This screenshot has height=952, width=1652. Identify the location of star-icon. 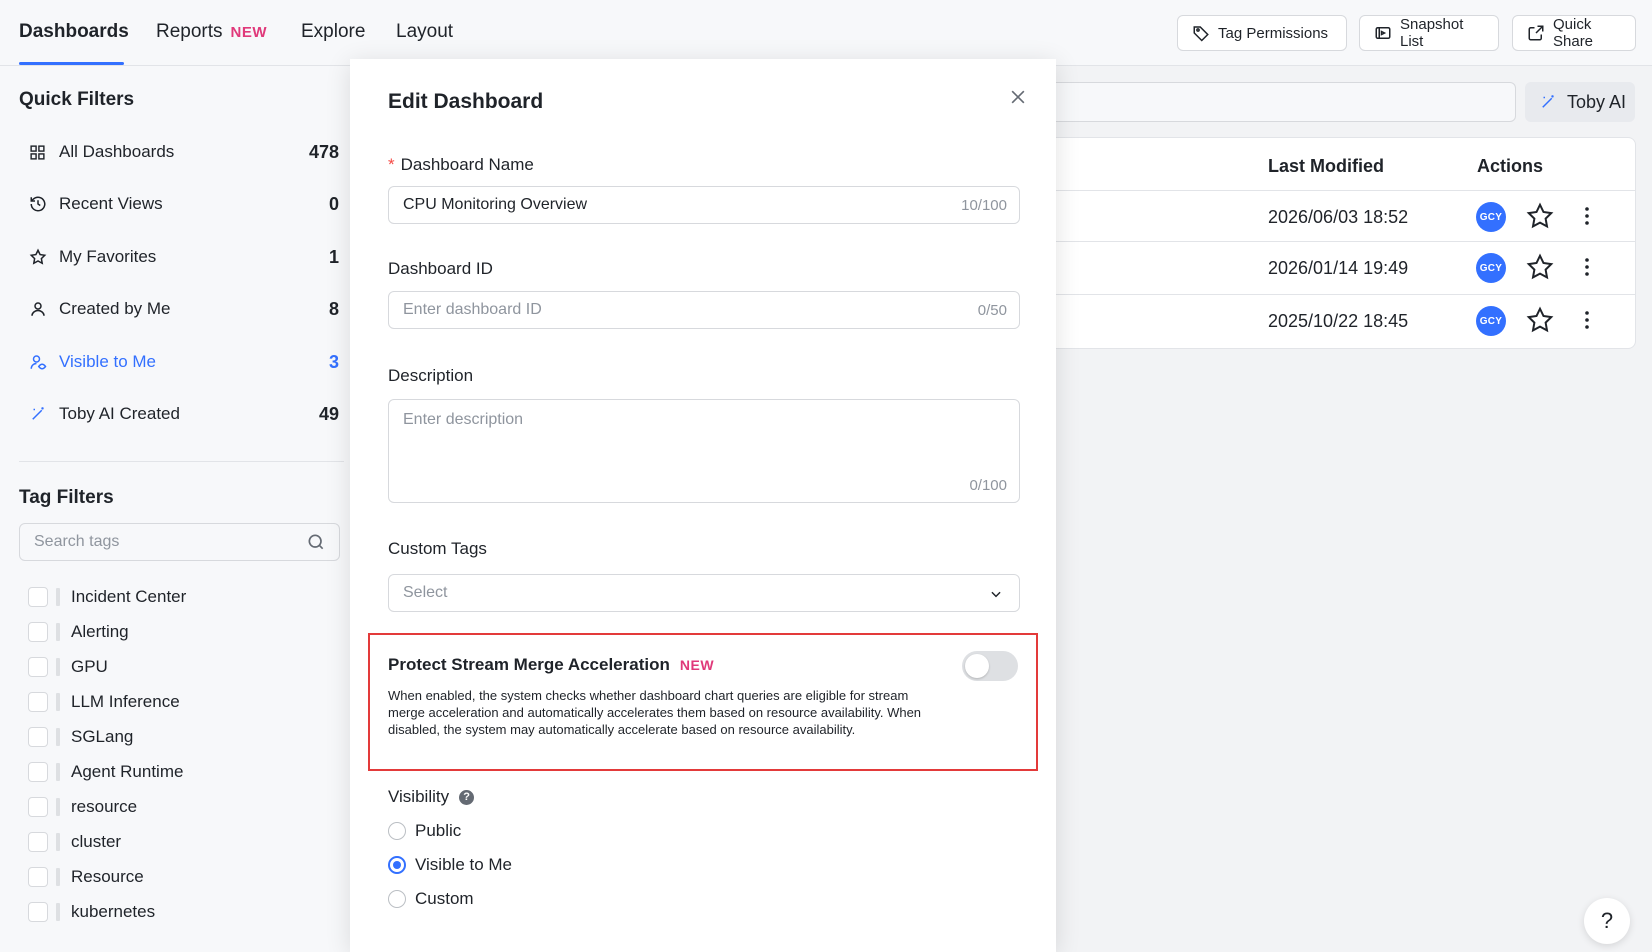
(39, 257).